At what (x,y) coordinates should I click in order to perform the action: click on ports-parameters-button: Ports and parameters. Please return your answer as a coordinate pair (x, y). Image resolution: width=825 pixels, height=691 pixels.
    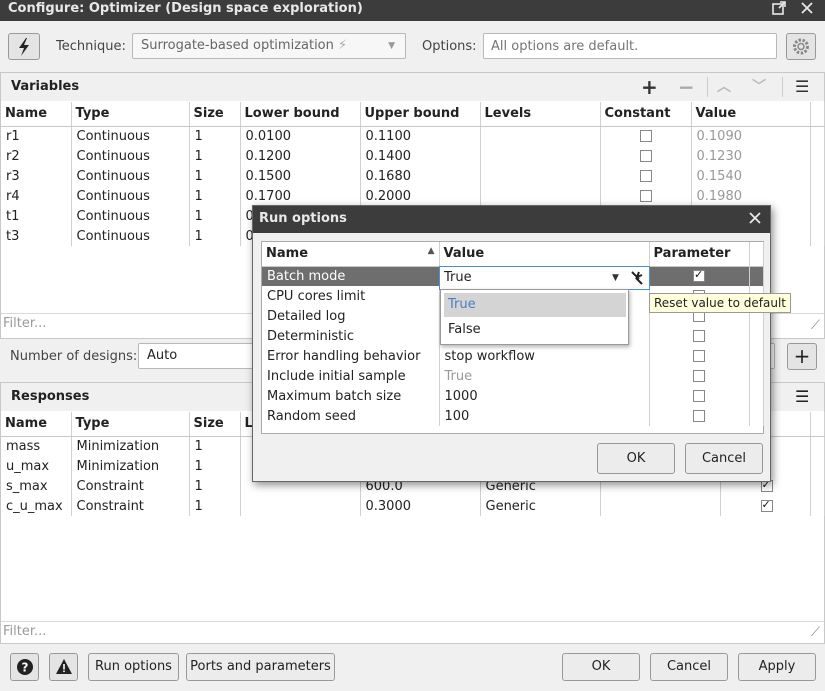
    Looking at the image, I should click on (260, 667).